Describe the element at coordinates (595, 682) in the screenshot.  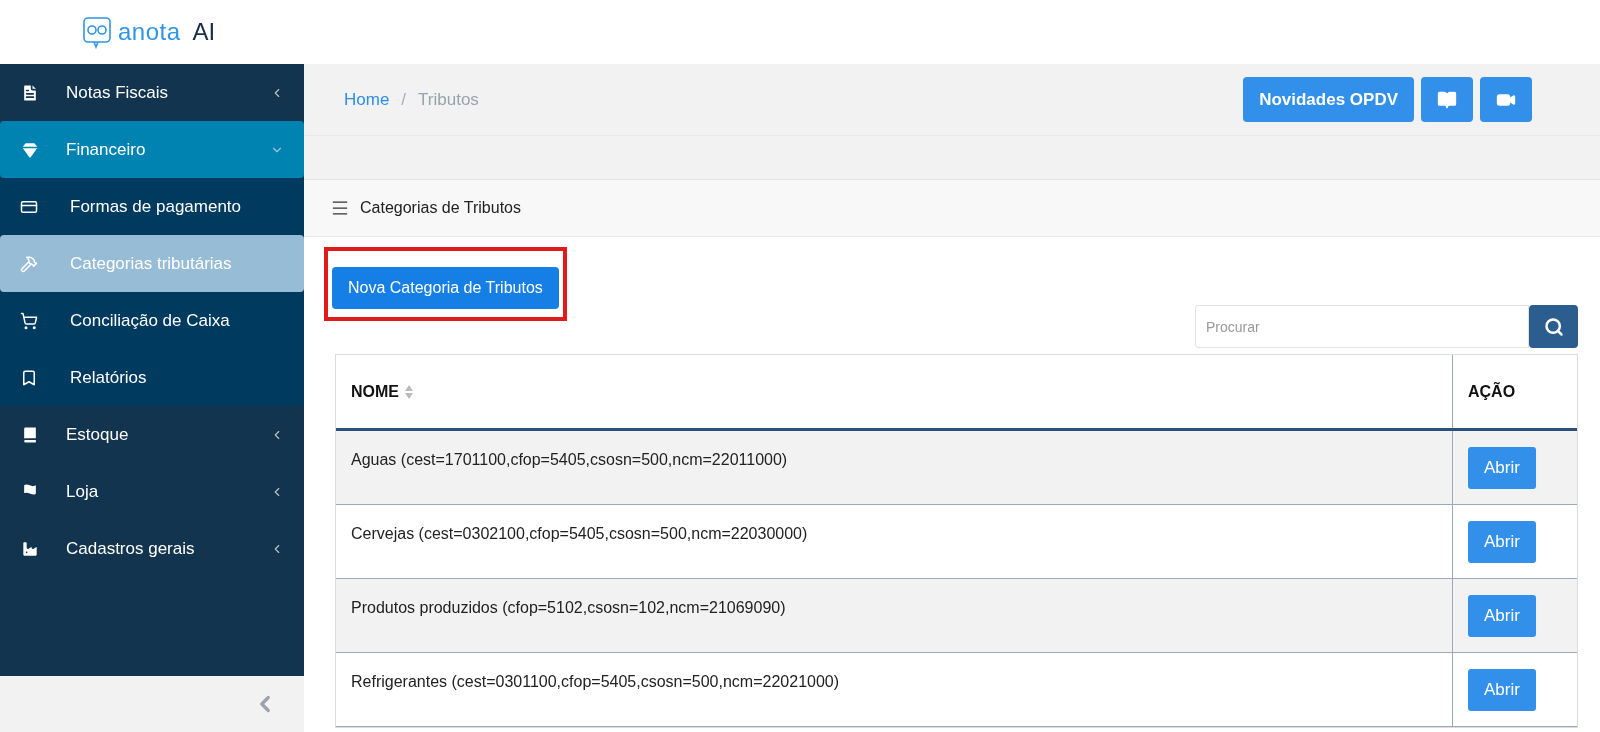
I see `table-cell-text: Refrigerantes (cest=0301100,cfop=5405,csosn=500,ncm=22021000)` at that location.